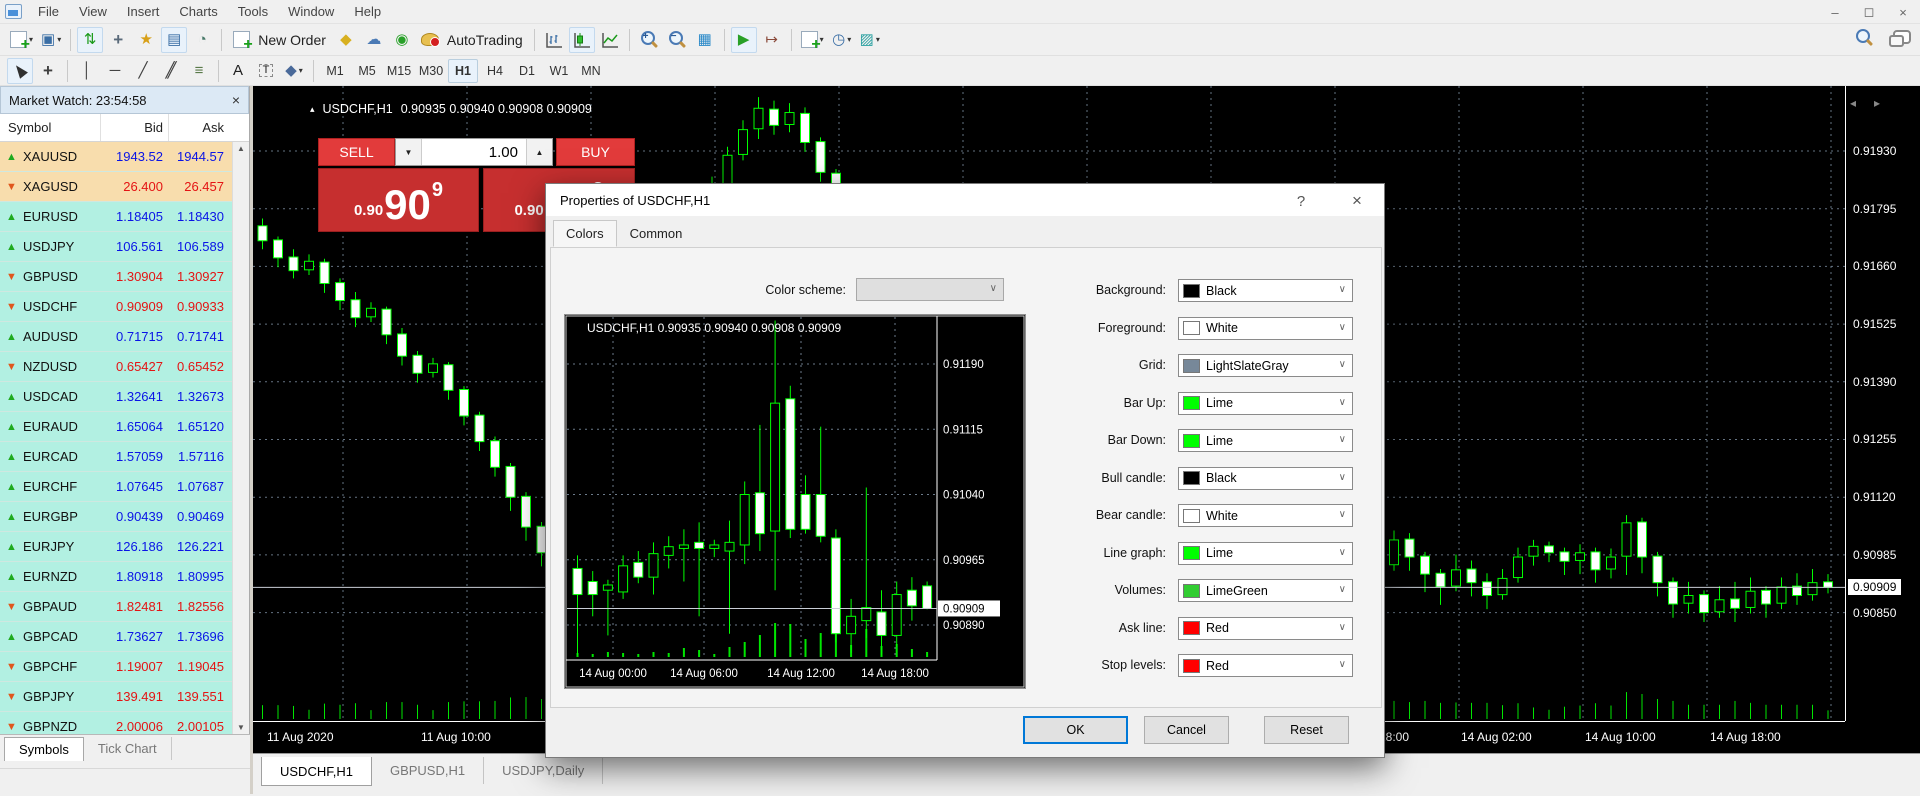 Image resolution: width=1920 pixels, height=796 pixels. Describe the element at coordinates (812, 40) in the screenshot. I see `indicators-button: ▾` at that location.